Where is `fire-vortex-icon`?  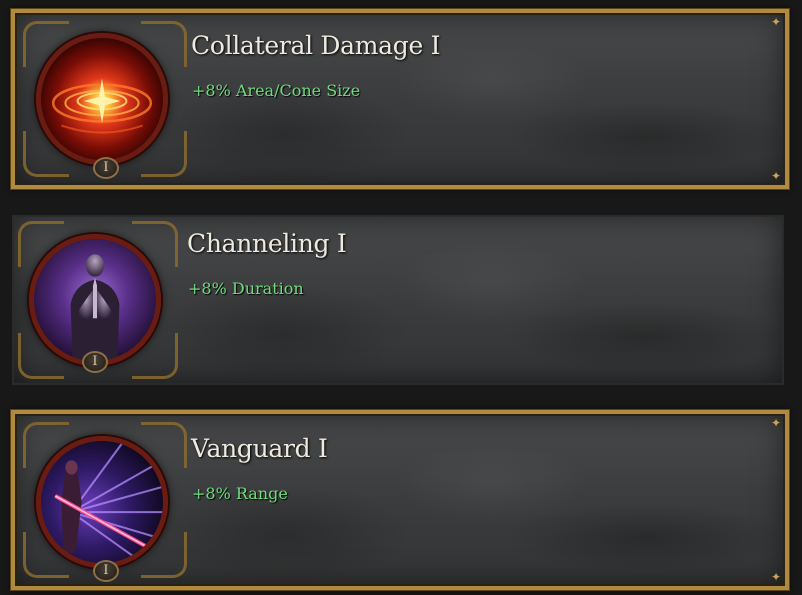
fire-vortex-icon is located at coordinates (102, 99).